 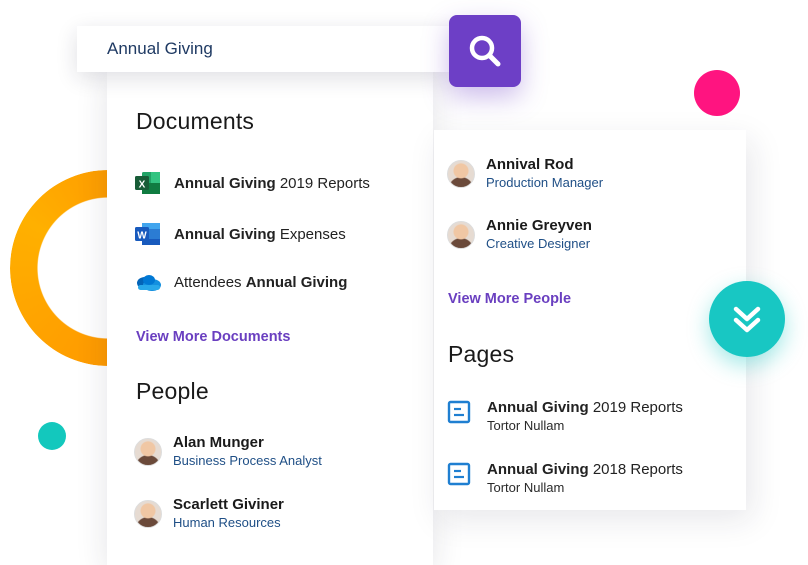 I want to click on scroll-down-button, so click(x=747, y=319).